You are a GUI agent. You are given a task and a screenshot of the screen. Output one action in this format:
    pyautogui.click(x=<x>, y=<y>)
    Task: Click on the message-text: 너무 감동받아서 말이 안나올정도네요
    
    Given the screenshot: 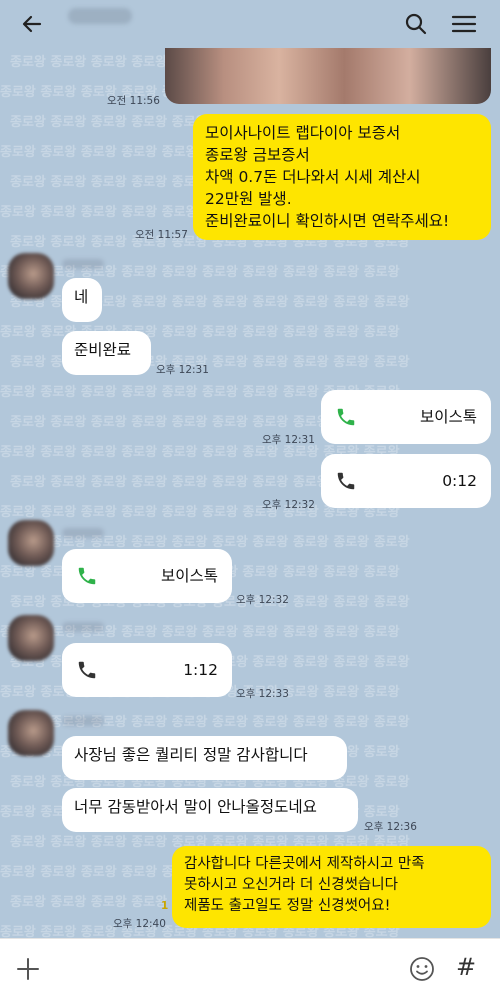 What is the action you would take?
    pyautogui.click(x=195, y=807)
    